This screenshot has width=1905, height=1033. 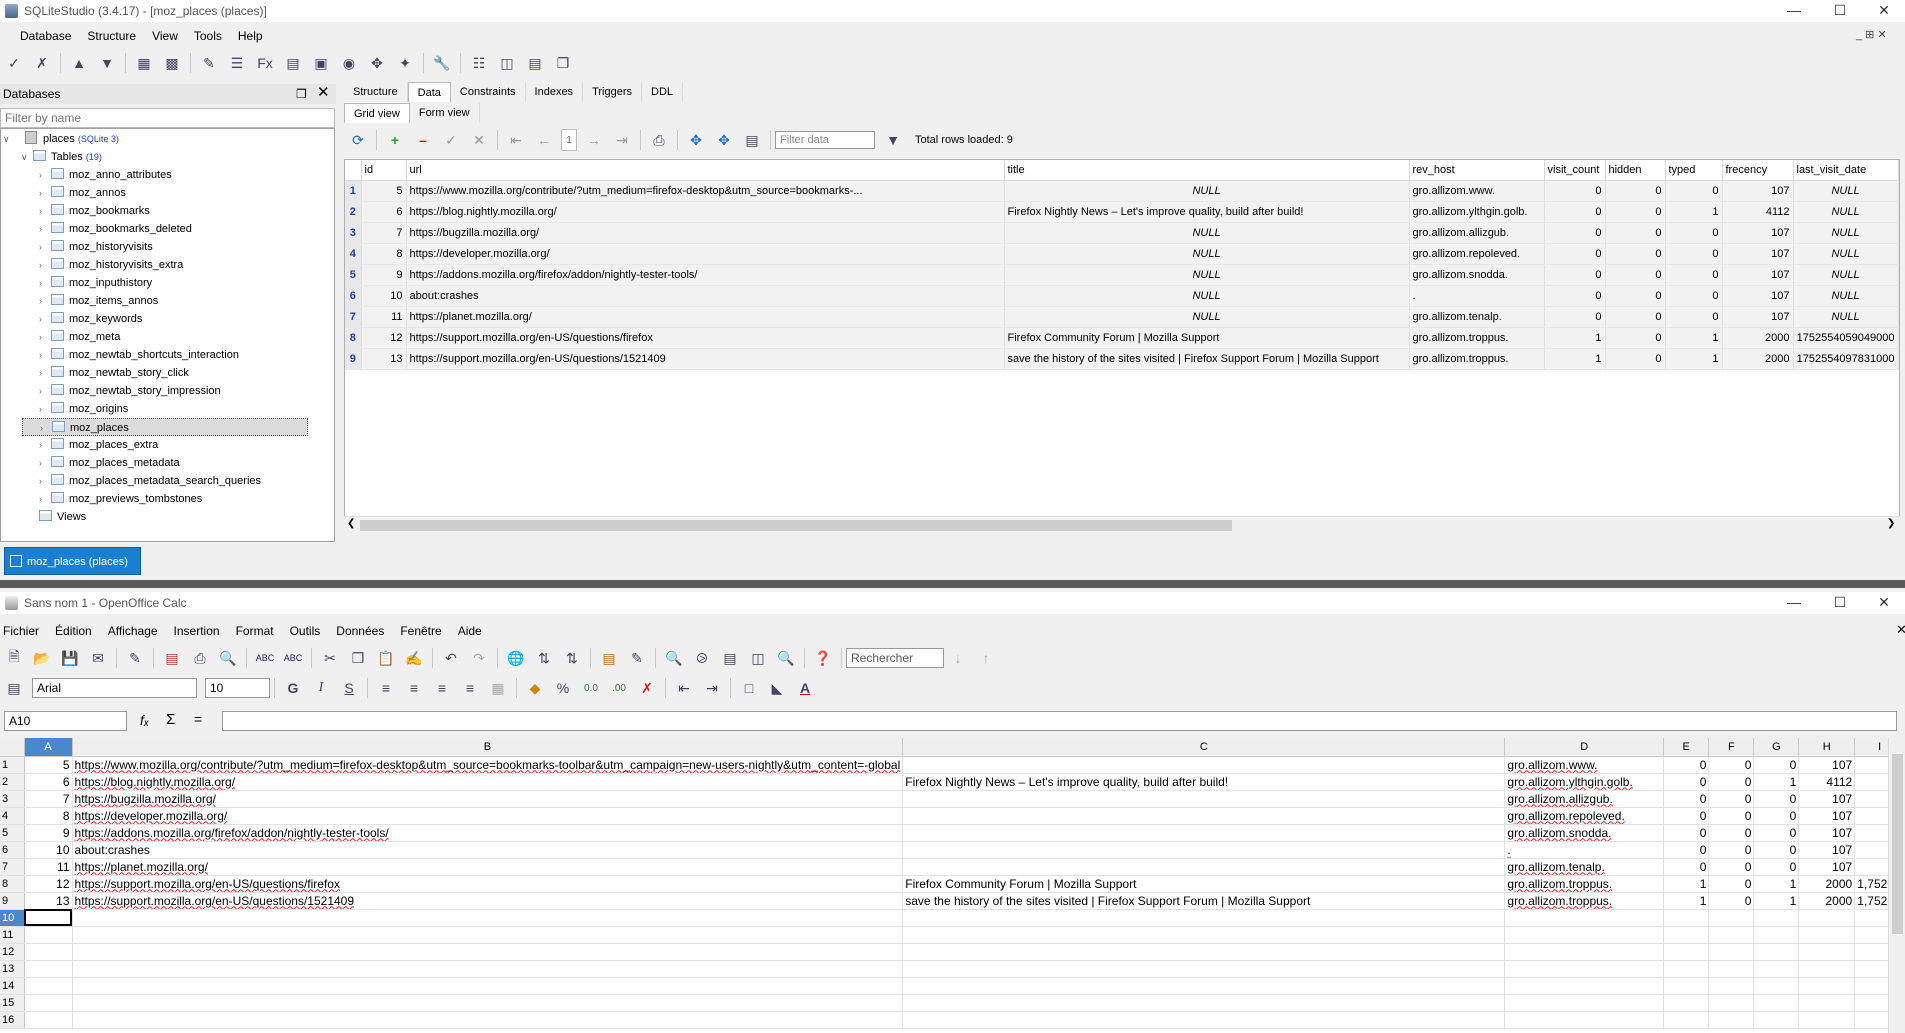 What do you see at coordinates (1840, 603) in the screenshot?
I see `calc-maximize-icon: ☐` at bounding box center [1840, 603].